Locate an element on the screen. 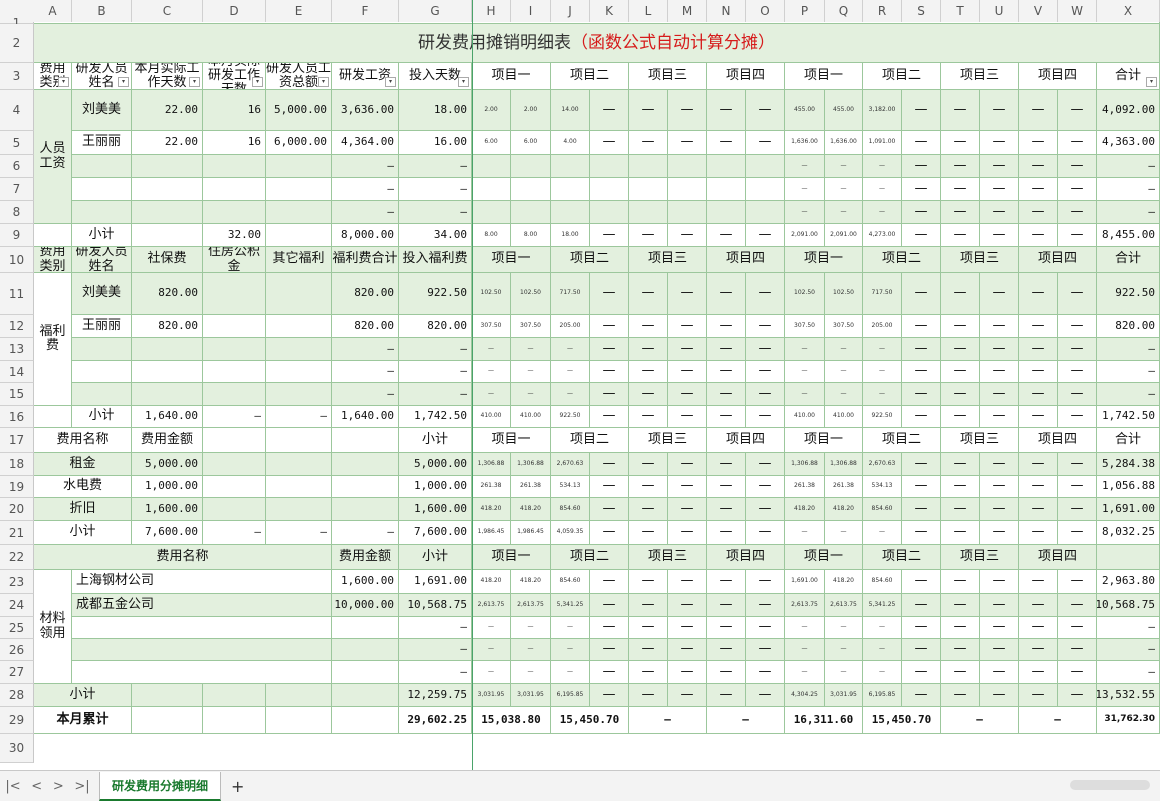 This screenshot has width=1160, height=801. cell-h25: — is located at coordinates (491, 628).